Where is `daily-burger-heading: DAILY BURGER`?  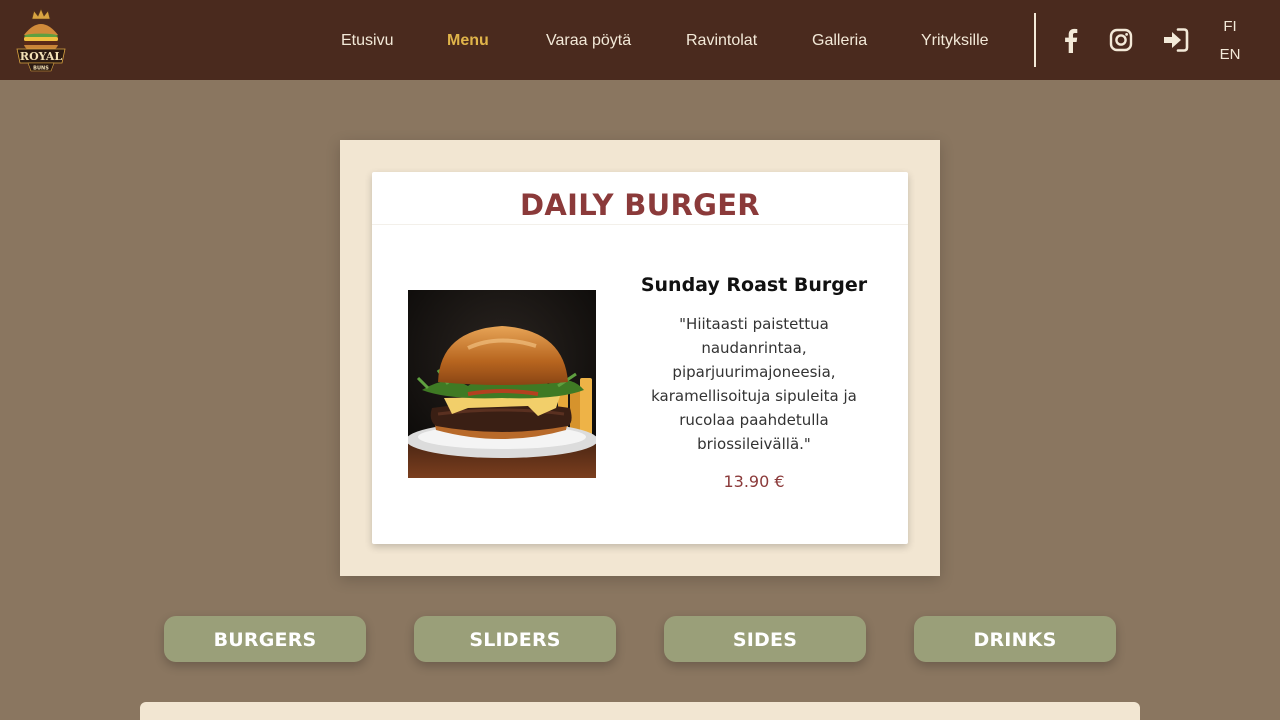 daily-burger-heading: DAILY BURGER is located at coordinates (640, 205).